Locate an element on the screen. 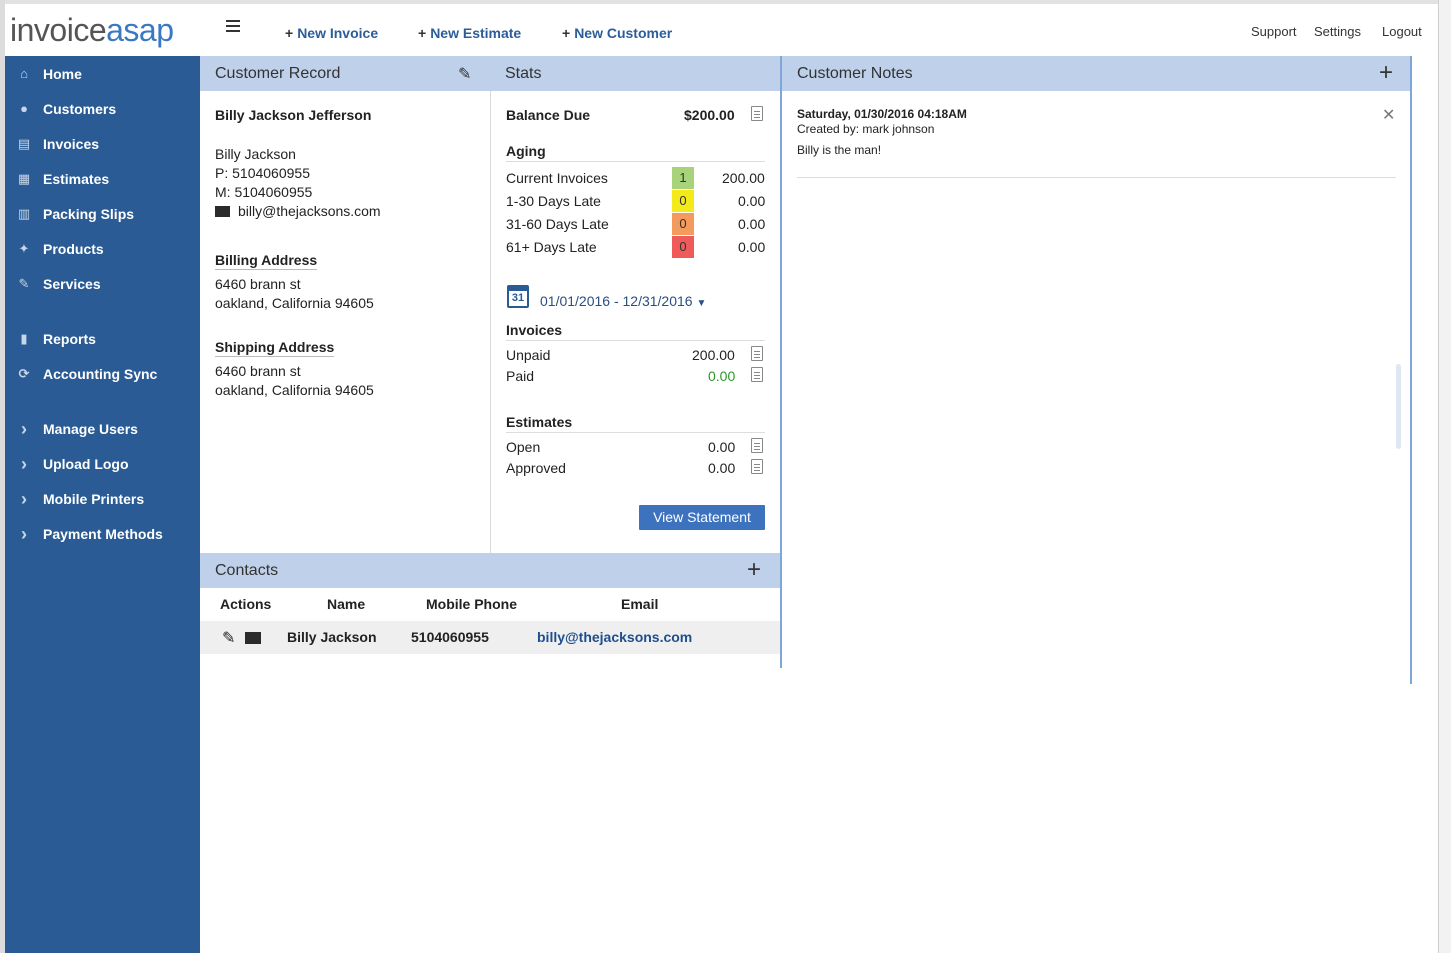  approved-label: Approved is located at coordinates (536, 468).